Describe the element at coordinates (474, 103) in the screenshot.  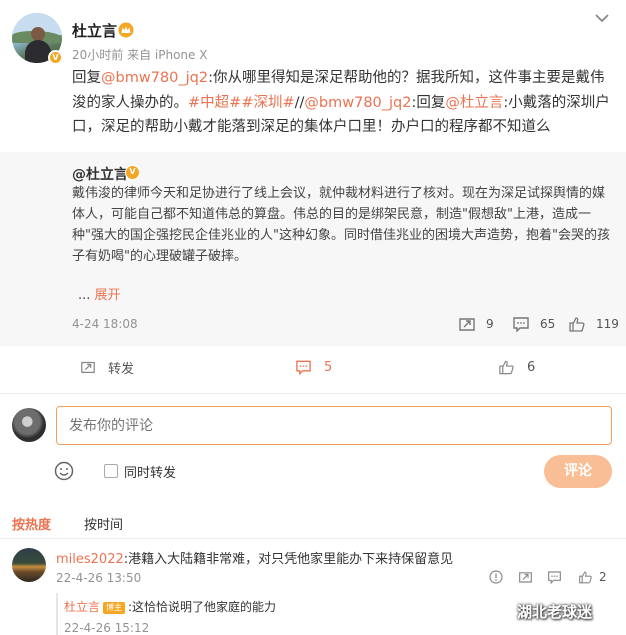
I see `mention-link: @杜立言` at that location.